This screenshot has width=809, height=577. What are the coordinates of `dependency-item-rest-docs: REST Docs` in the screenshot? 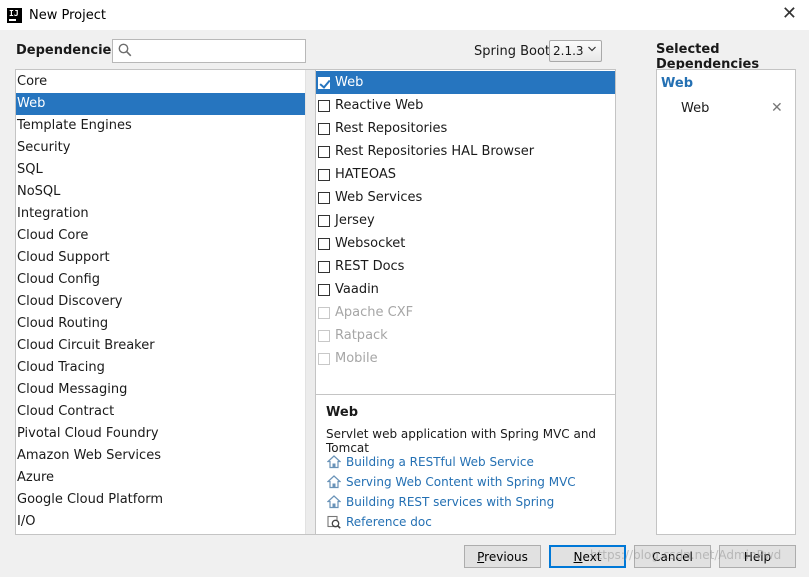 It's located at (465, 266).